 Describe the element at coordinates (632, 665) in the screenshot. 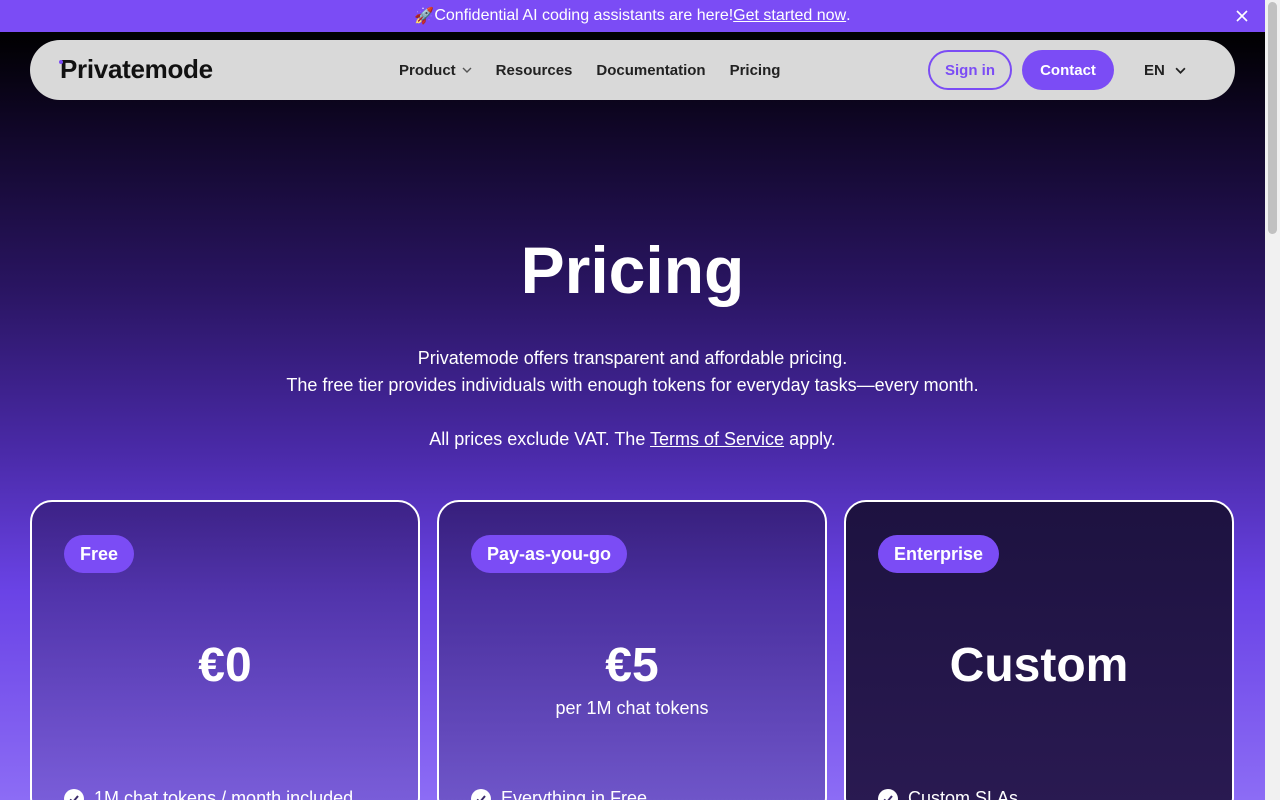

I see `plan-price: €5` at that location.